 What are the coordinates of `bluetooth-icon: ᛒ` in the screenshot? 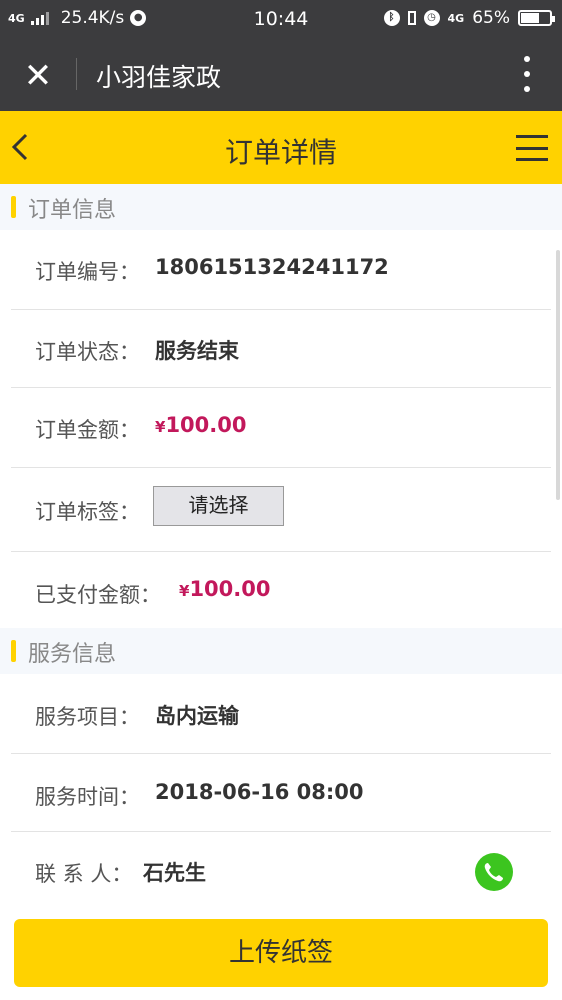 It's located at (391, 18).